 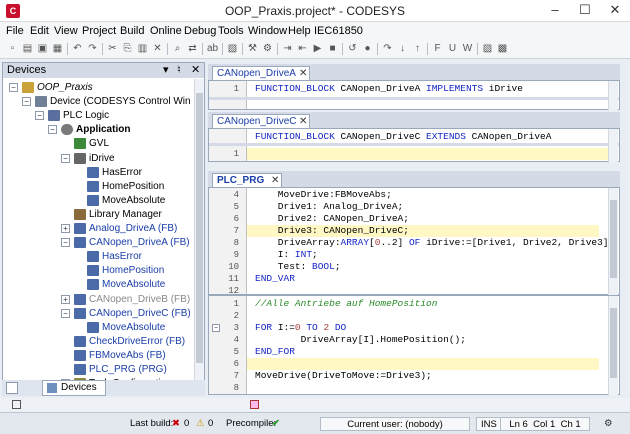 I want to click on login-icon: ⇥, so click(x=287, y=48).